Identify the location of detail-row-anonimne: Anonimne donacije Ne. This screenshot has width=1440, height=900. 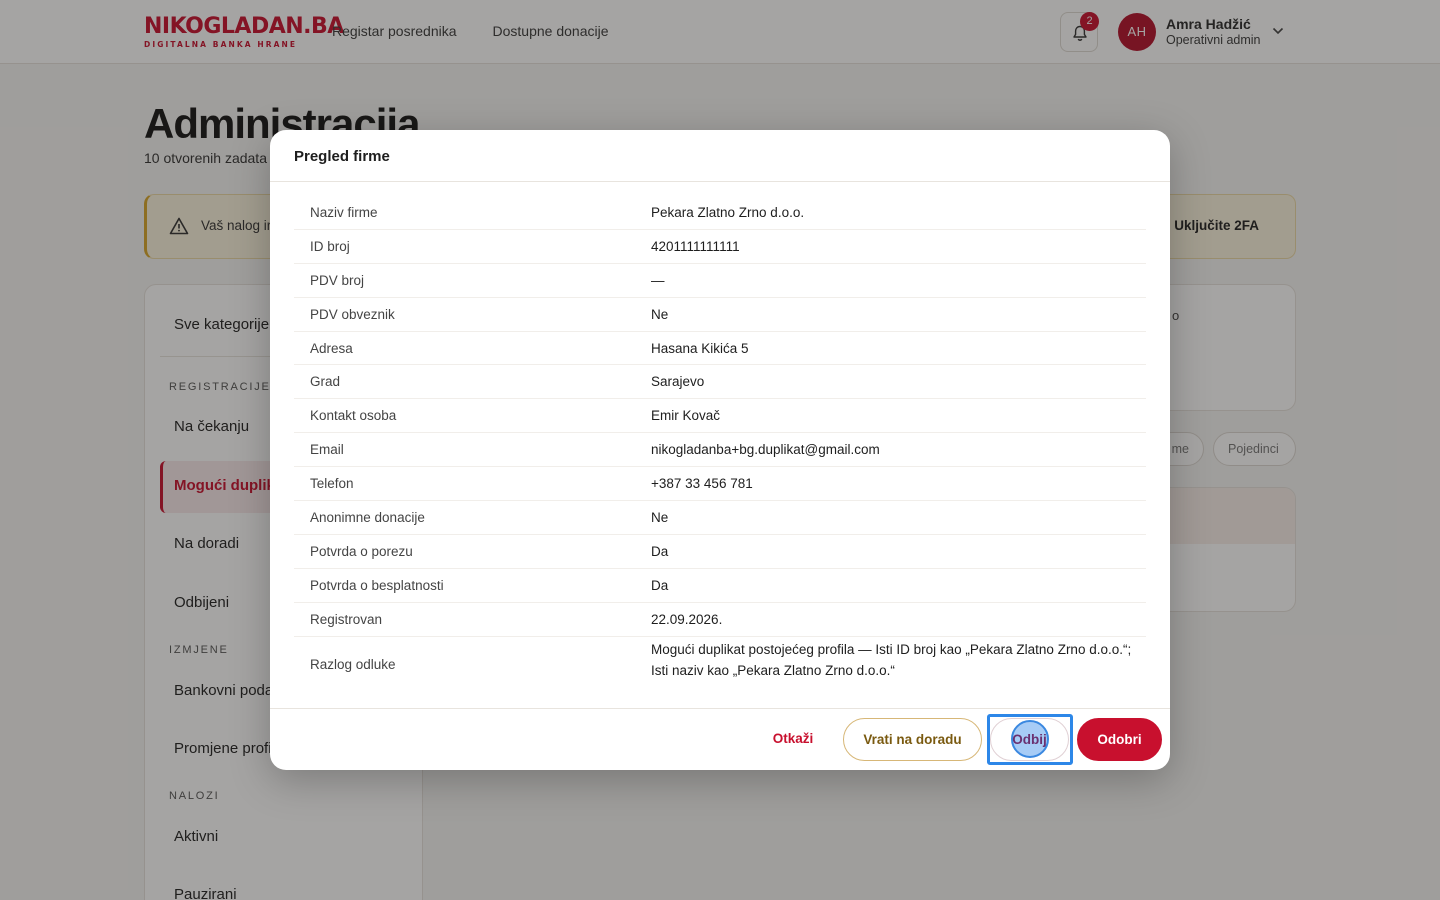
(720, 518).